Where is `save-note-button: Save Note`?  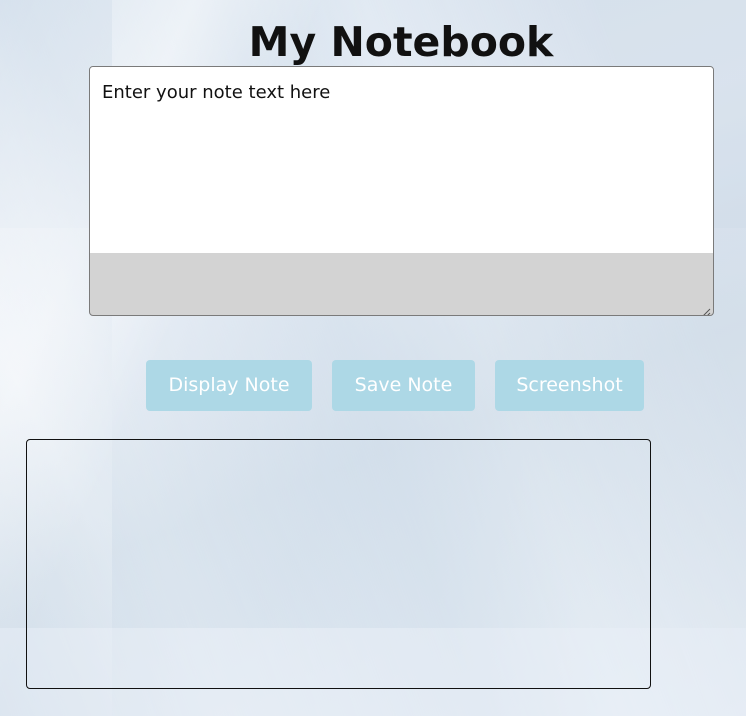 save-note-button: Save Note is located at coordinates (403, 385).